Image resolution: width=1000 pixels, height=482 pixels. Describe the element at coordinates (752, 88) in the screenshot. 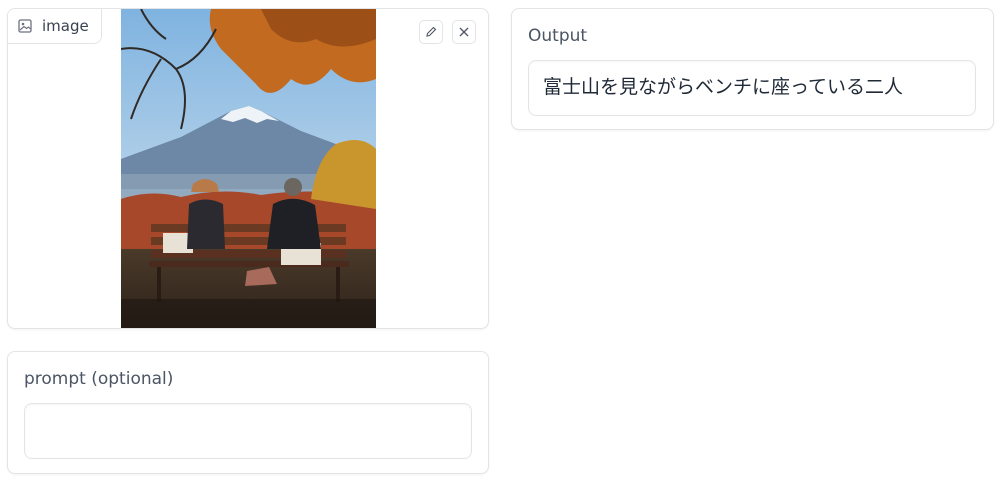

I see `output-textbox: 富士山を見ながらベンチに座っている二人` at that location.